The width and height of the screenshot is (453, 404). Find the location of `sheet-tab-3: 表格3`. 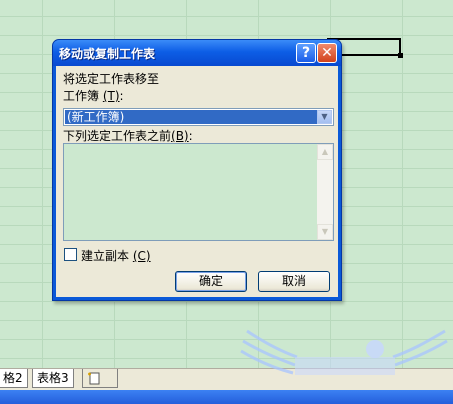

sheet-tab-3: 表格3 is located at coordinates (53, 378).